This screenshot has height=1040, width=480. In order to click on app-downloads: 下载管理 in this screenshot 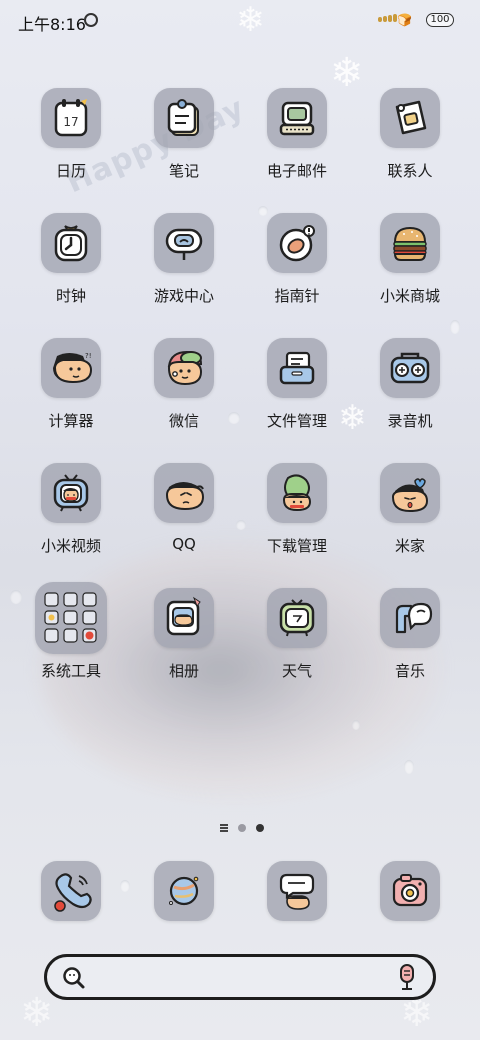, I will do `click(297, 509)`.